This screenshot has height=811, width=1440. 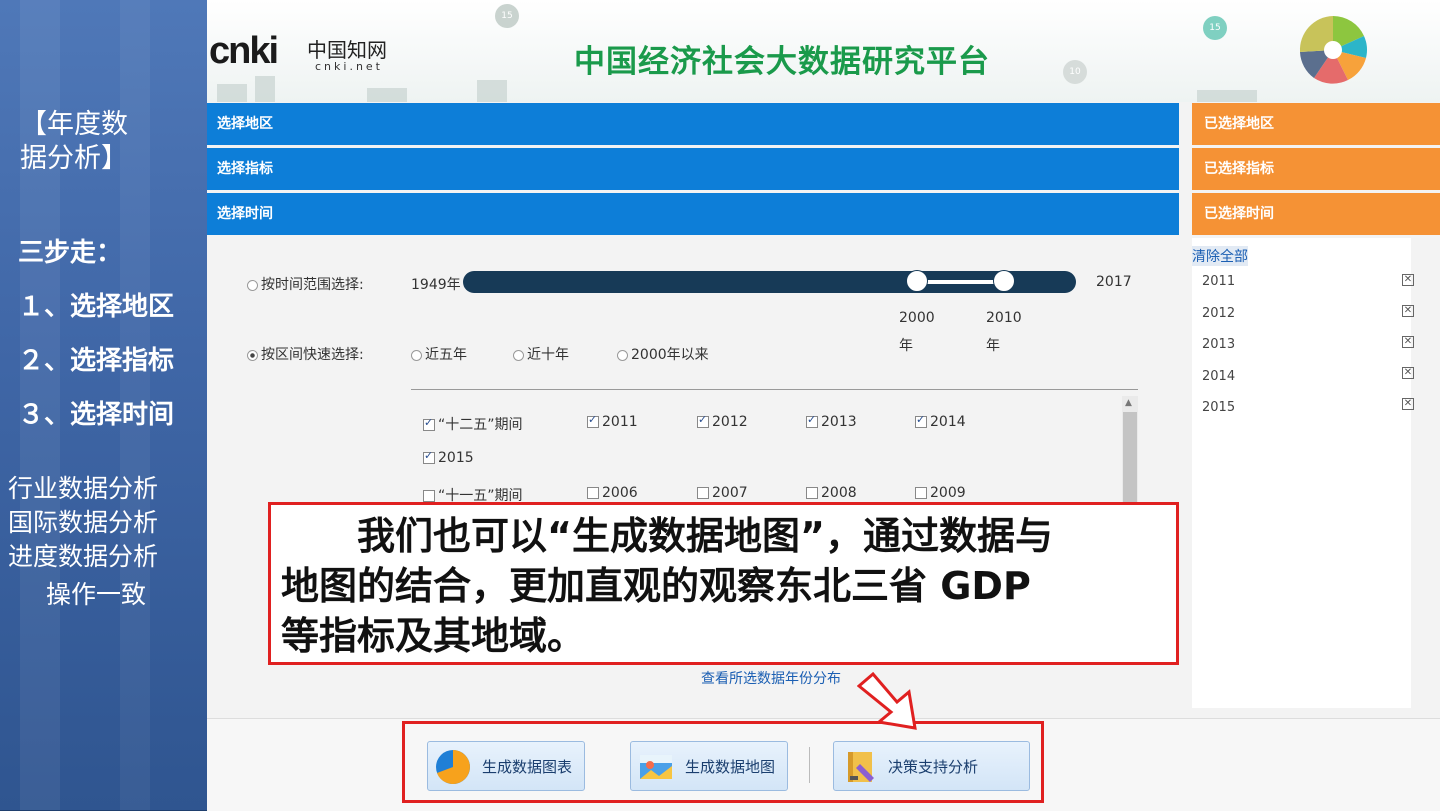 I want to click on cnki-logo: cnki, so click(x=244, y=51).